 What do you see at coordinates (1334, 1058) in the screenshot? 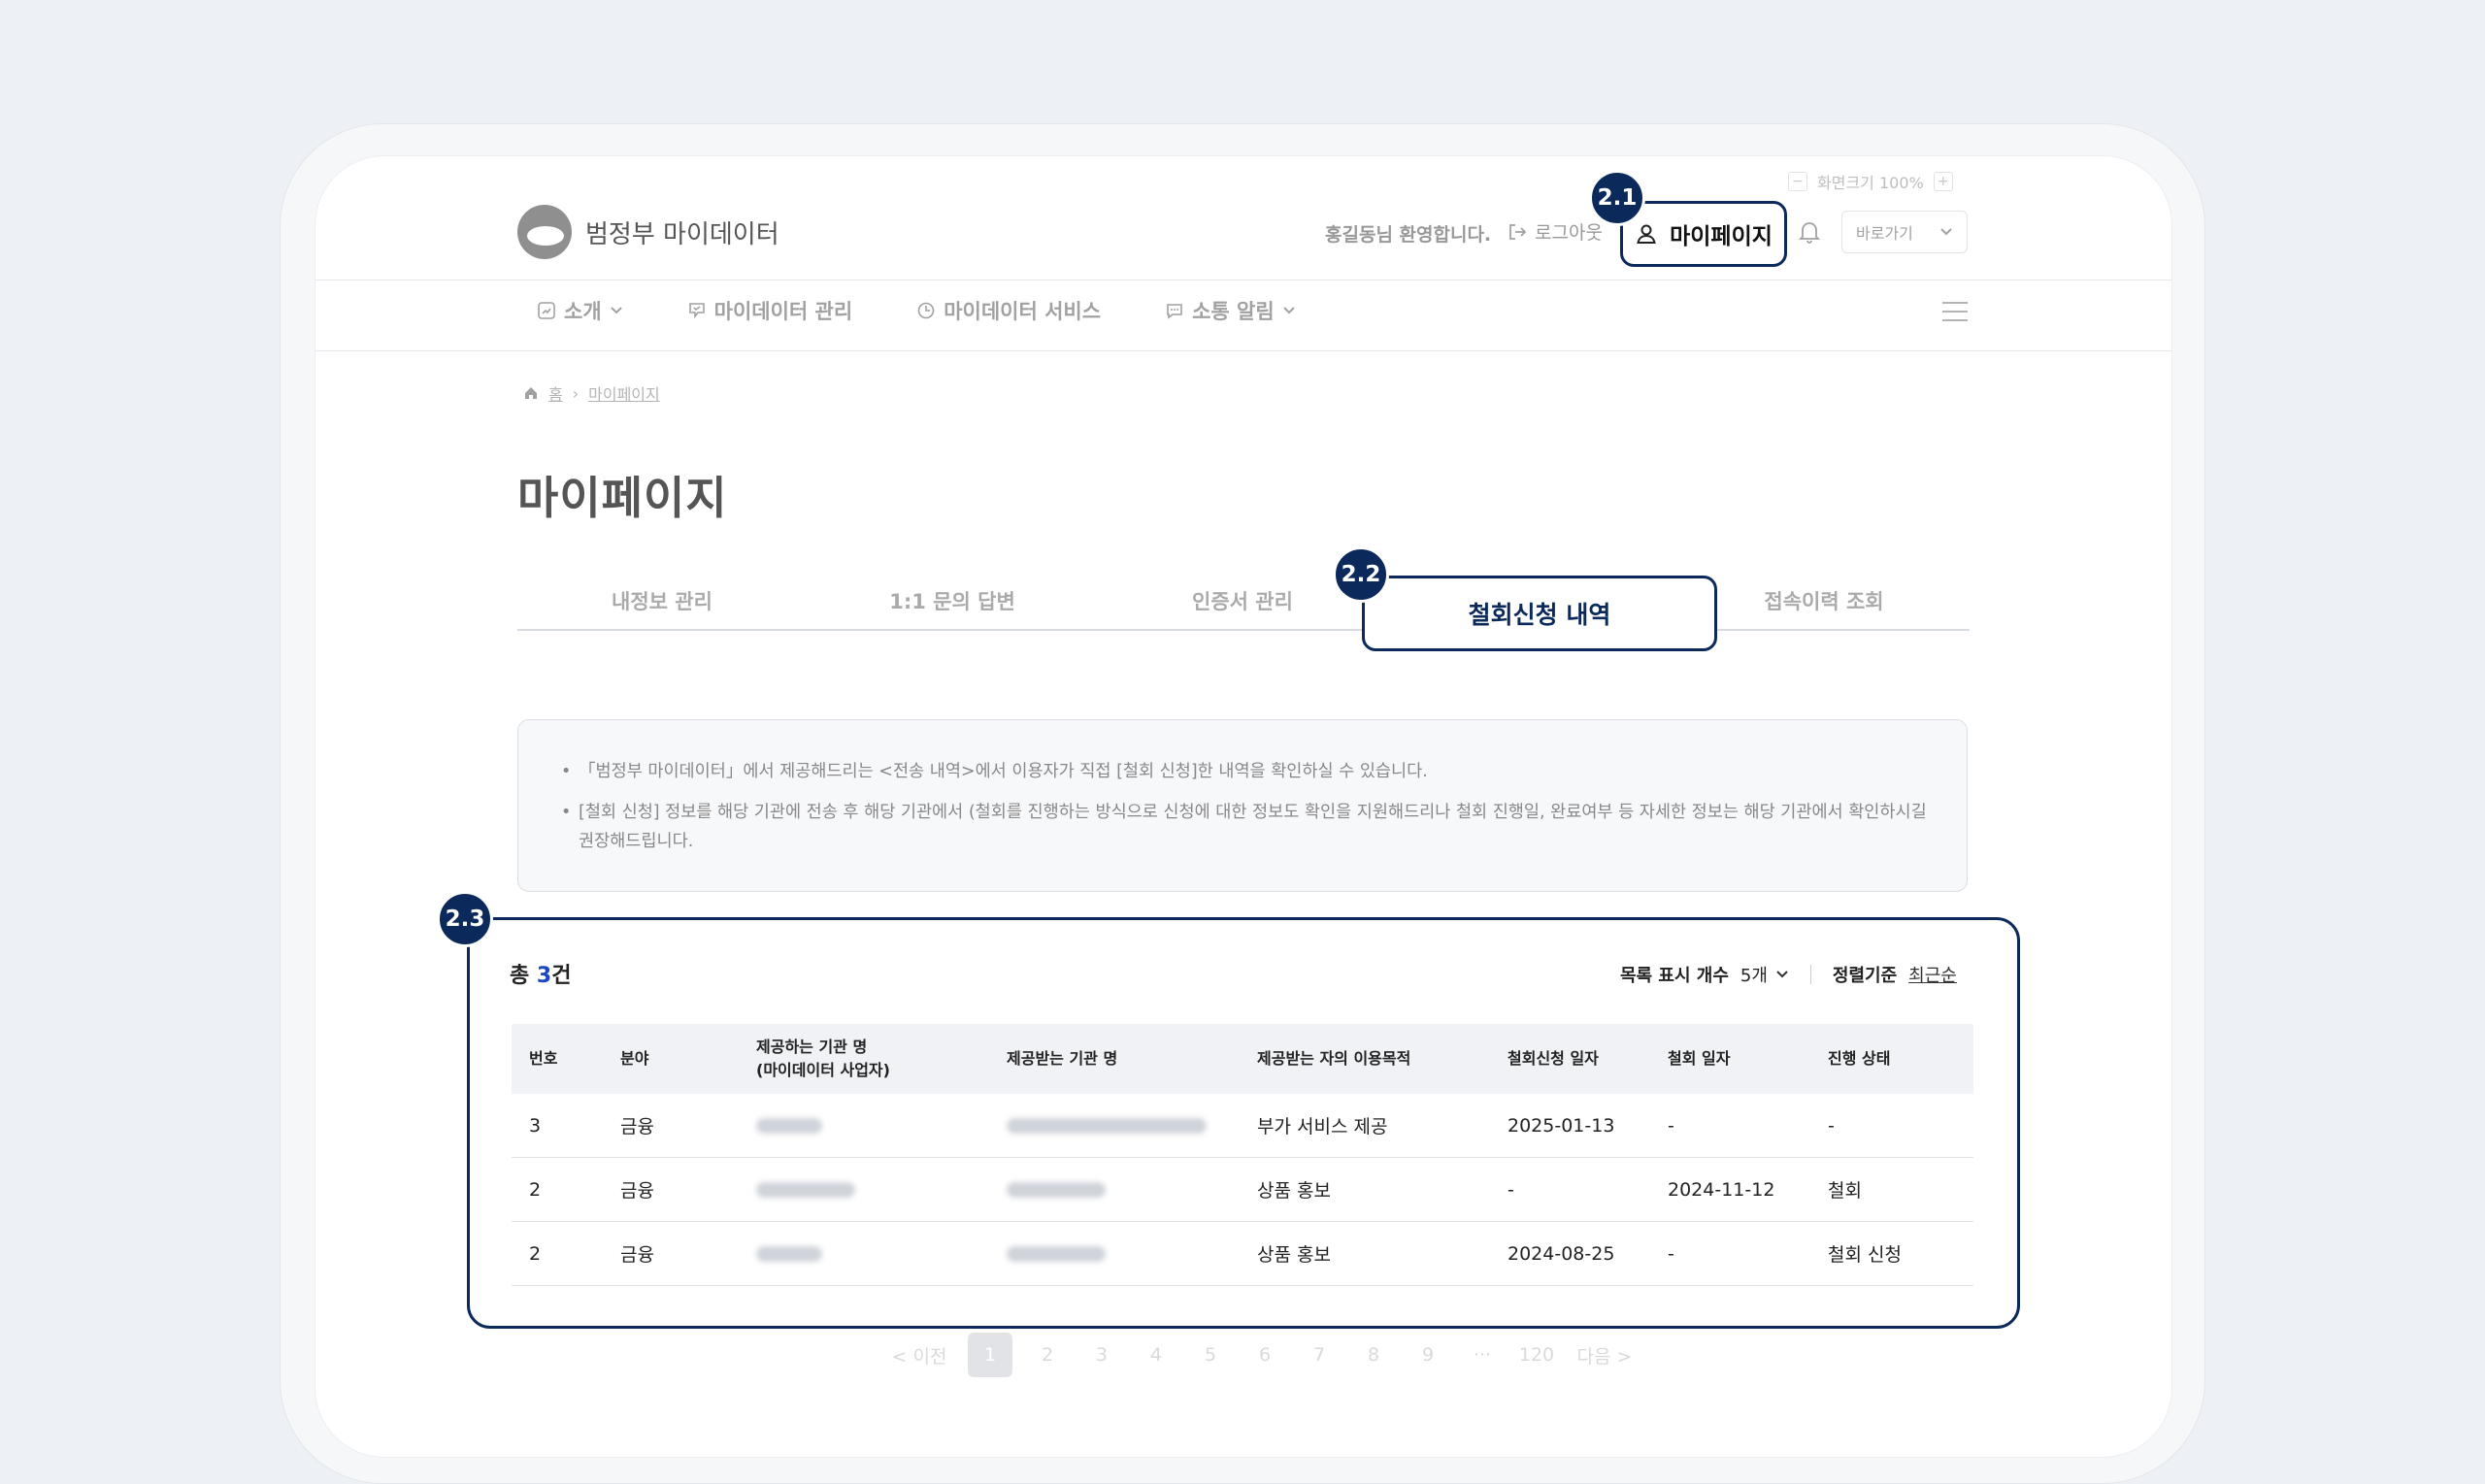
I see `col-header-purpose: 제공받는 자의 이용목적` at bounding box center [1334, 1058].